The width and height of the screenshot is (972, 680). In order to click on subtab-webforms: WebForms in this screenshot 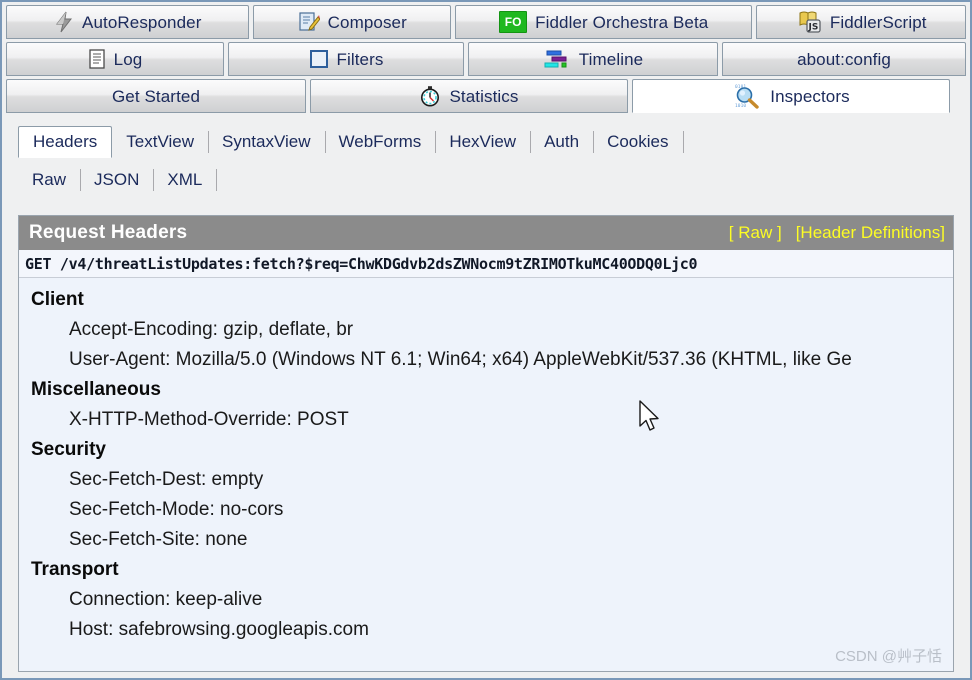, I will do `click(380, 142)`.